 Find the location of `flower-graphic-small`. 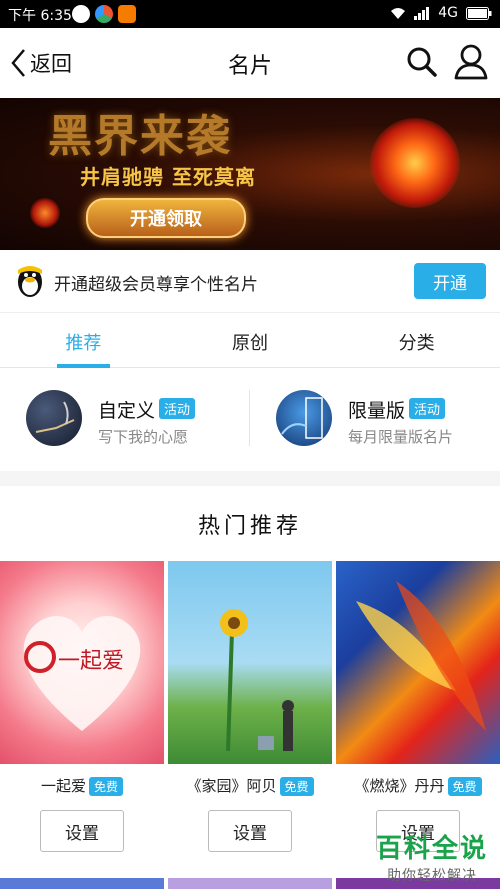

flower-graphic-small is located at coordinates (45, 213).